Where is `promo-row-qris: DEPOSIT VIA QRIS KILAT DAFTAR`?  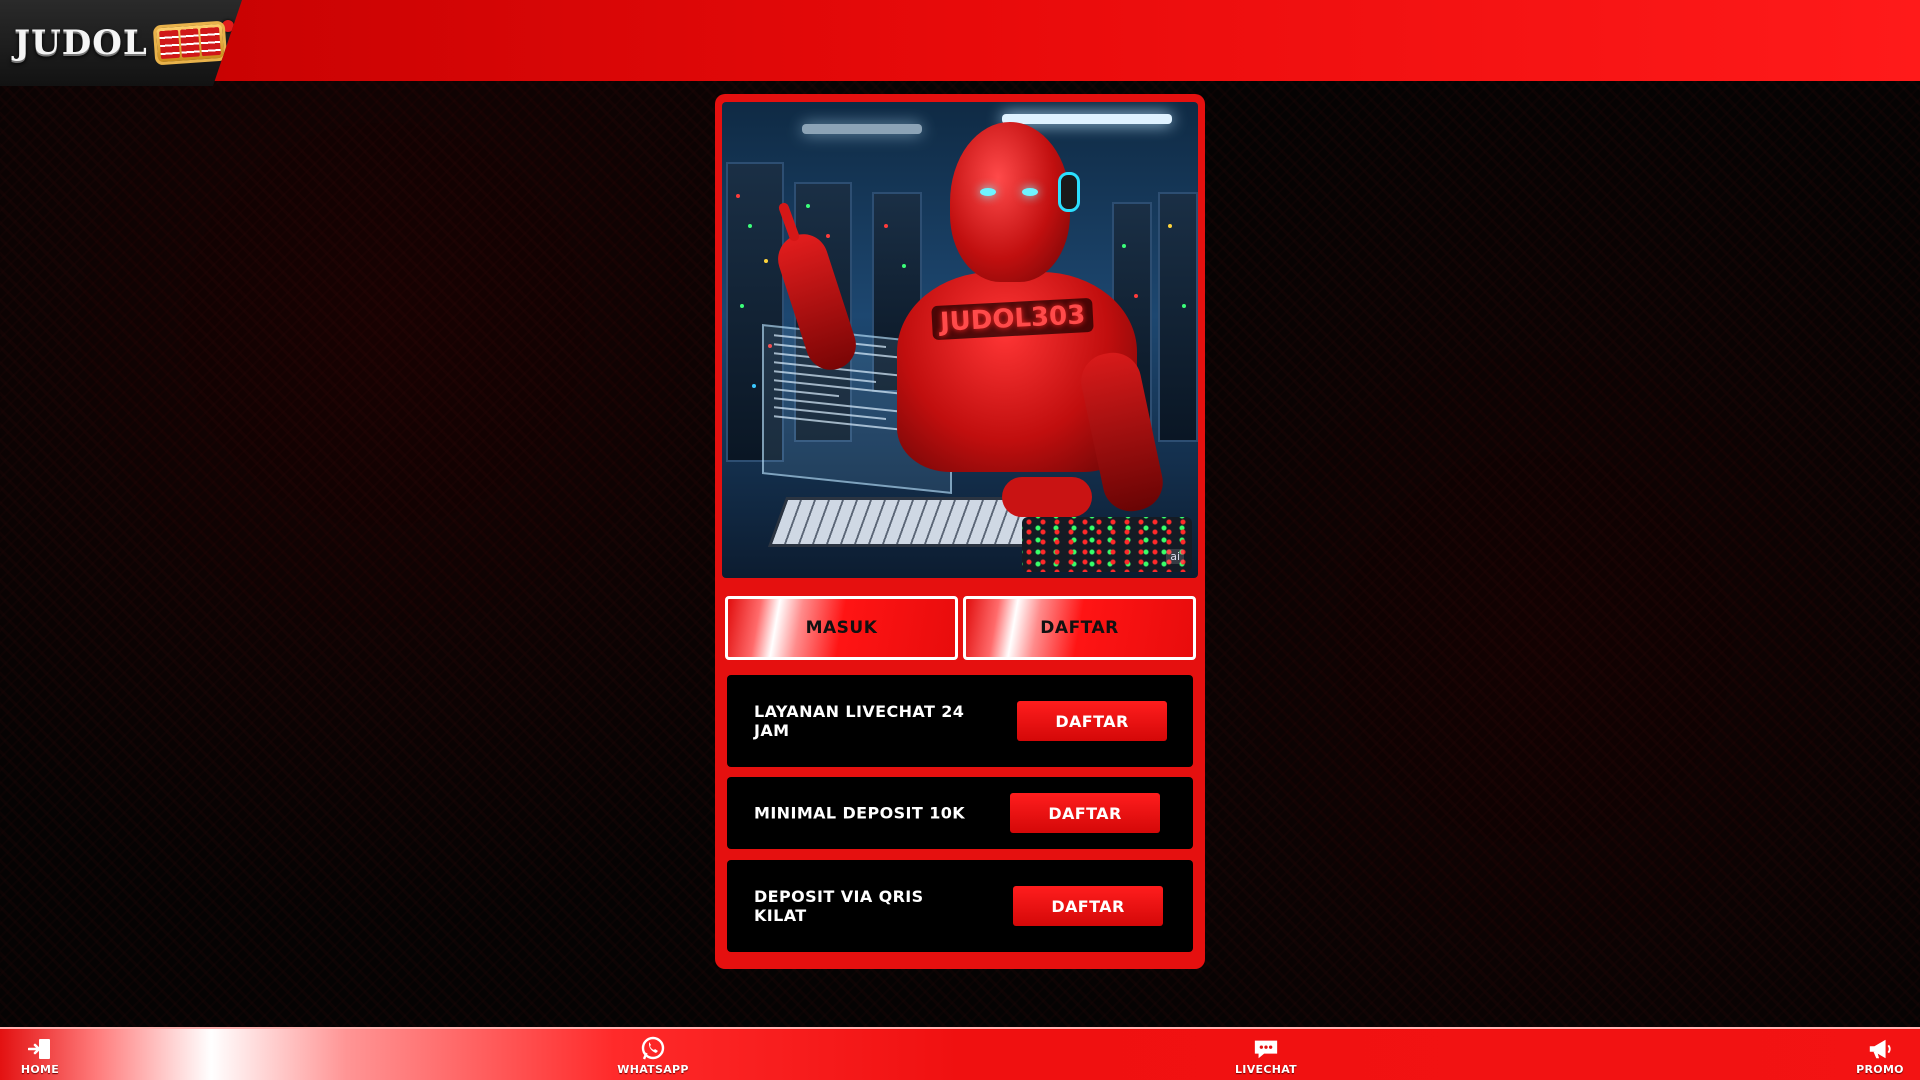 promo-row-qris: DEPOSIT VIA QRIS KILAT DAFTAR is located at coordinates (960, 906).